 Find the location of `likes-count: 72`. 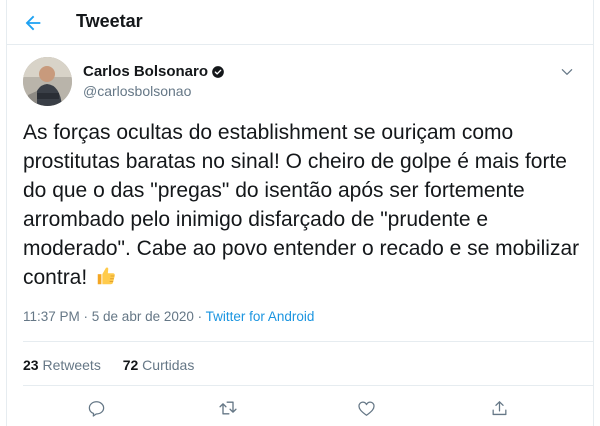

likes-count: 72 is located at coordinates (130, 365).